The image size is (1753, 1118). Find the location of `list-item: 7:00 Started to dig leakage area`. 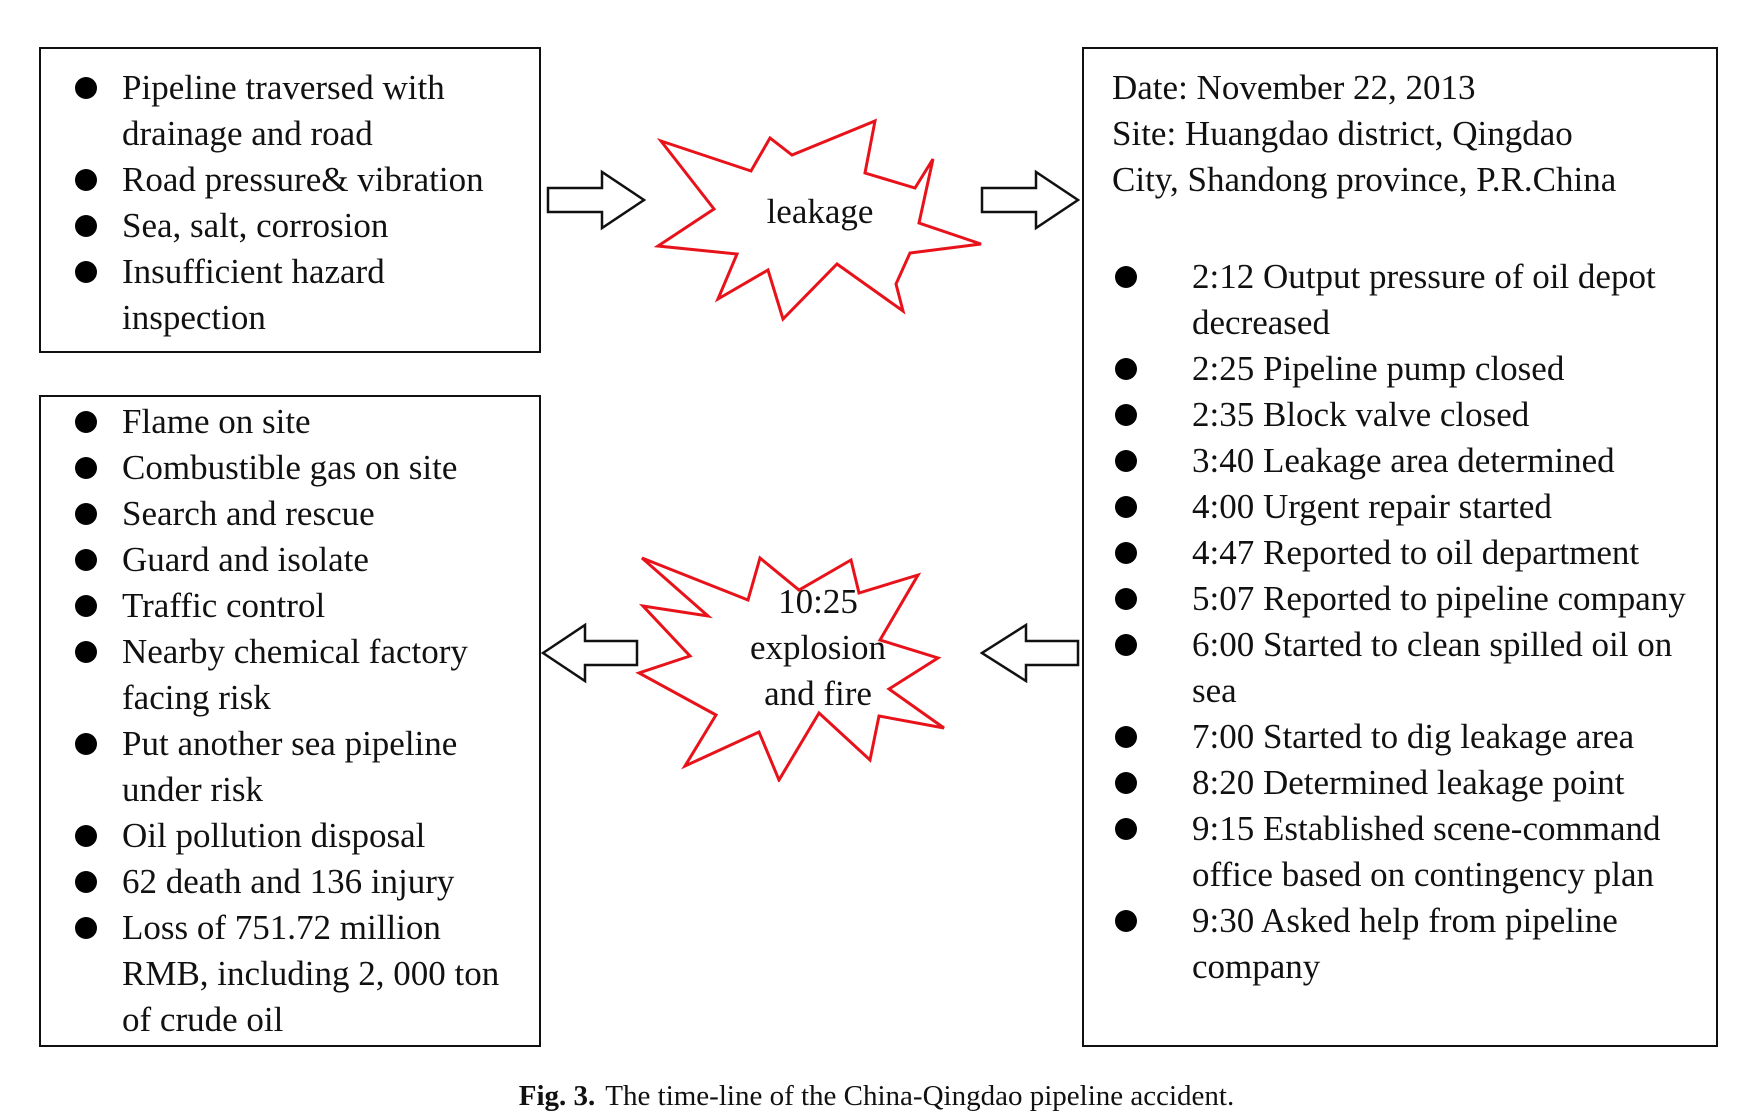

list-item: 7:00 Started to dig leakage area is located at coordinates (1412, 737).